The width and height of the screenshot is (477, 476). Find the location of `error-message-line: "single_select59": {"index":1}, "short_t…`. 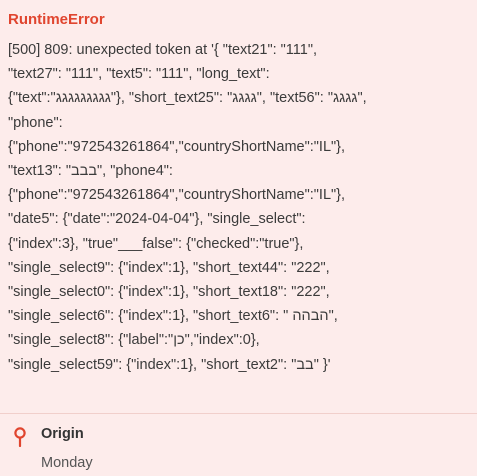

error-message-line: "single_select59": {"index":1}, "short_t… is located at coordinates (169, 364).